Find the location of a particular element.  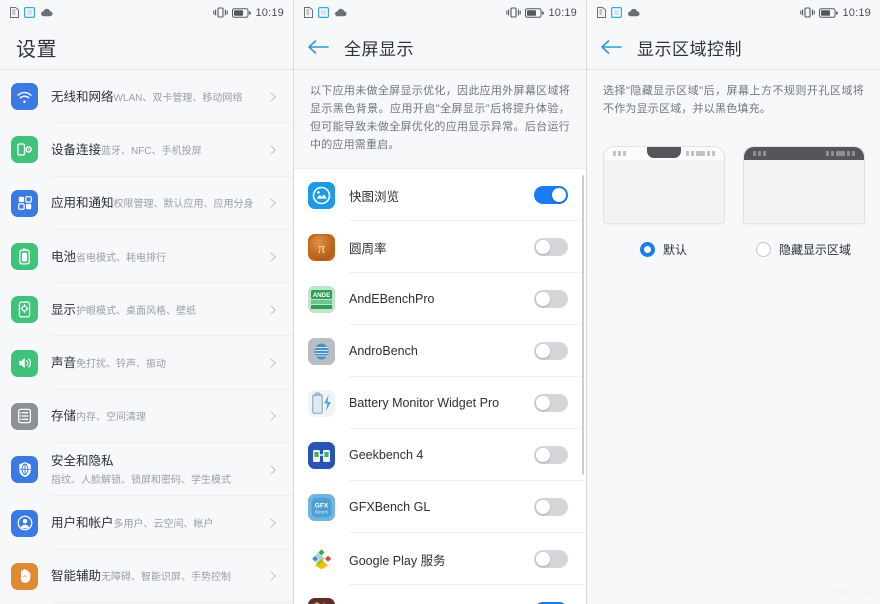

radio-default is located at coordinates (647, 249).